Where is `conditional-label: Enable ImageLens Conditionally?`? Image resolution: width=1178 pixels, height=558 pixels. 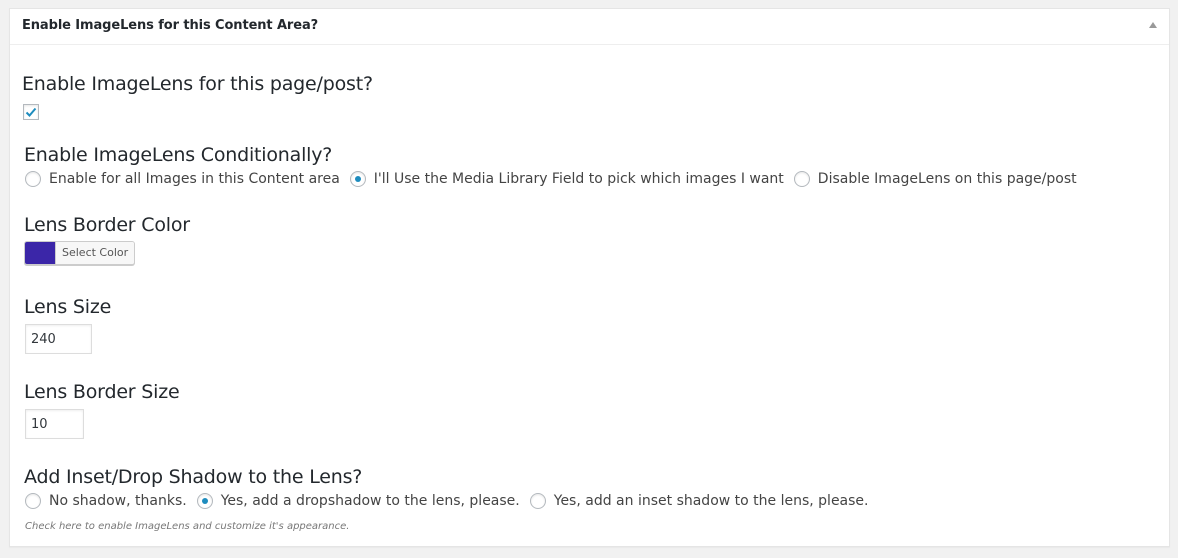
conditional-label: Enable ImageLens Conditionally? is located at coordinates (178, 155).